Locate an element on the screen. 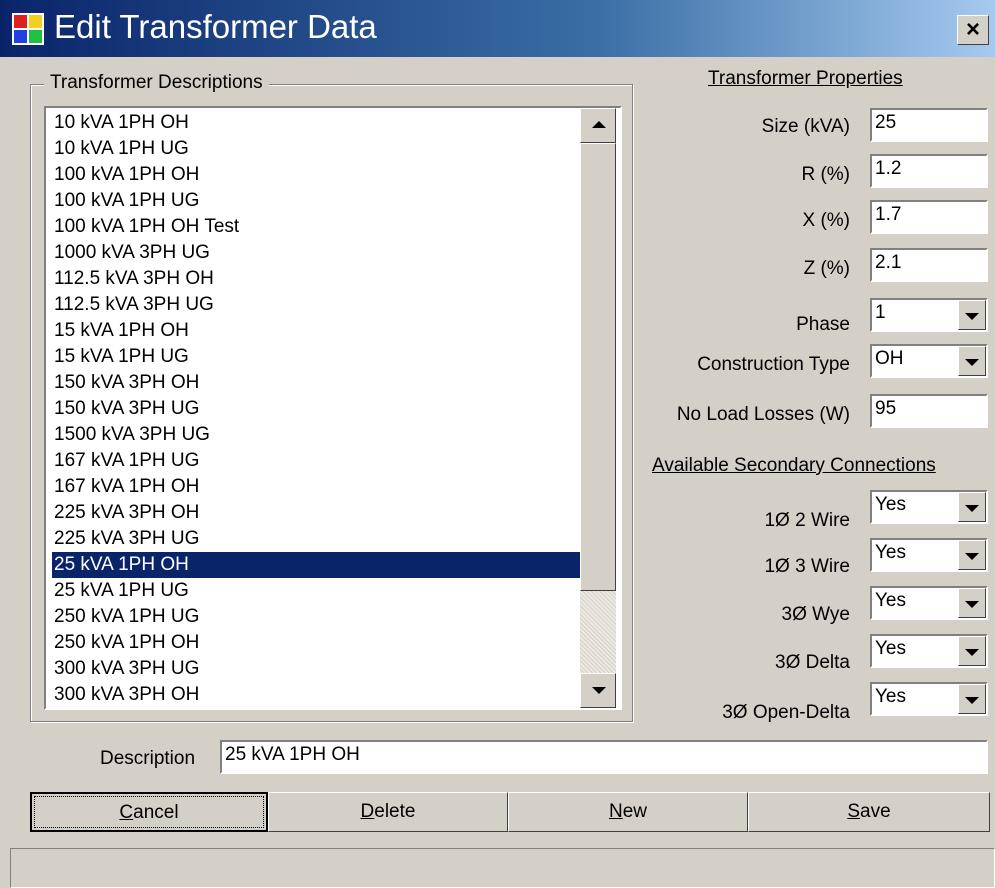  list-item: 100 kVA 1PH OH Test is located at coordinates (317, 227).